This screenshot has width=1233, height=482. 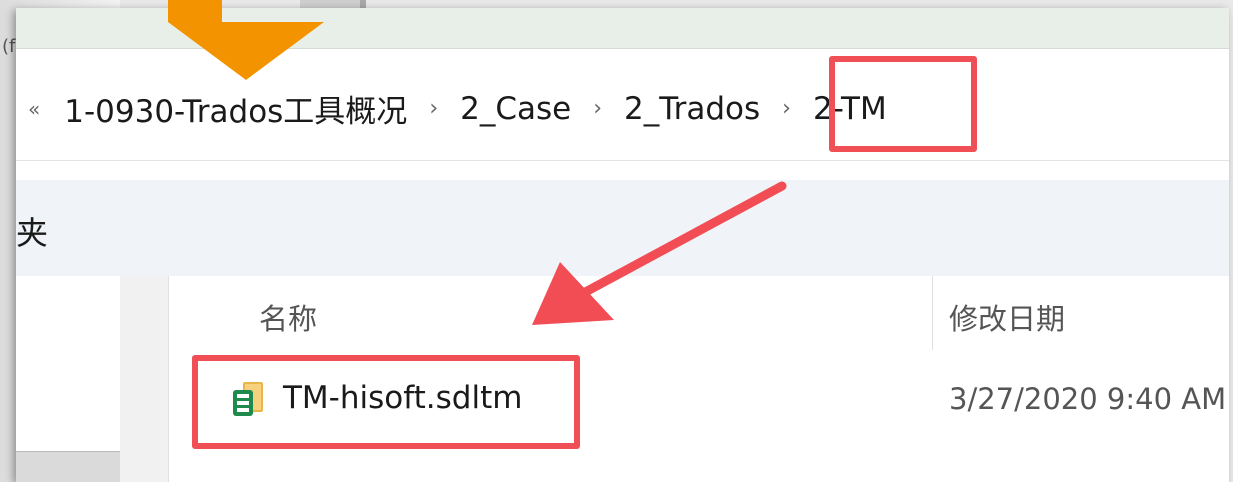 I want to click on column-header-name: 名称, so click(x=288, y=317).